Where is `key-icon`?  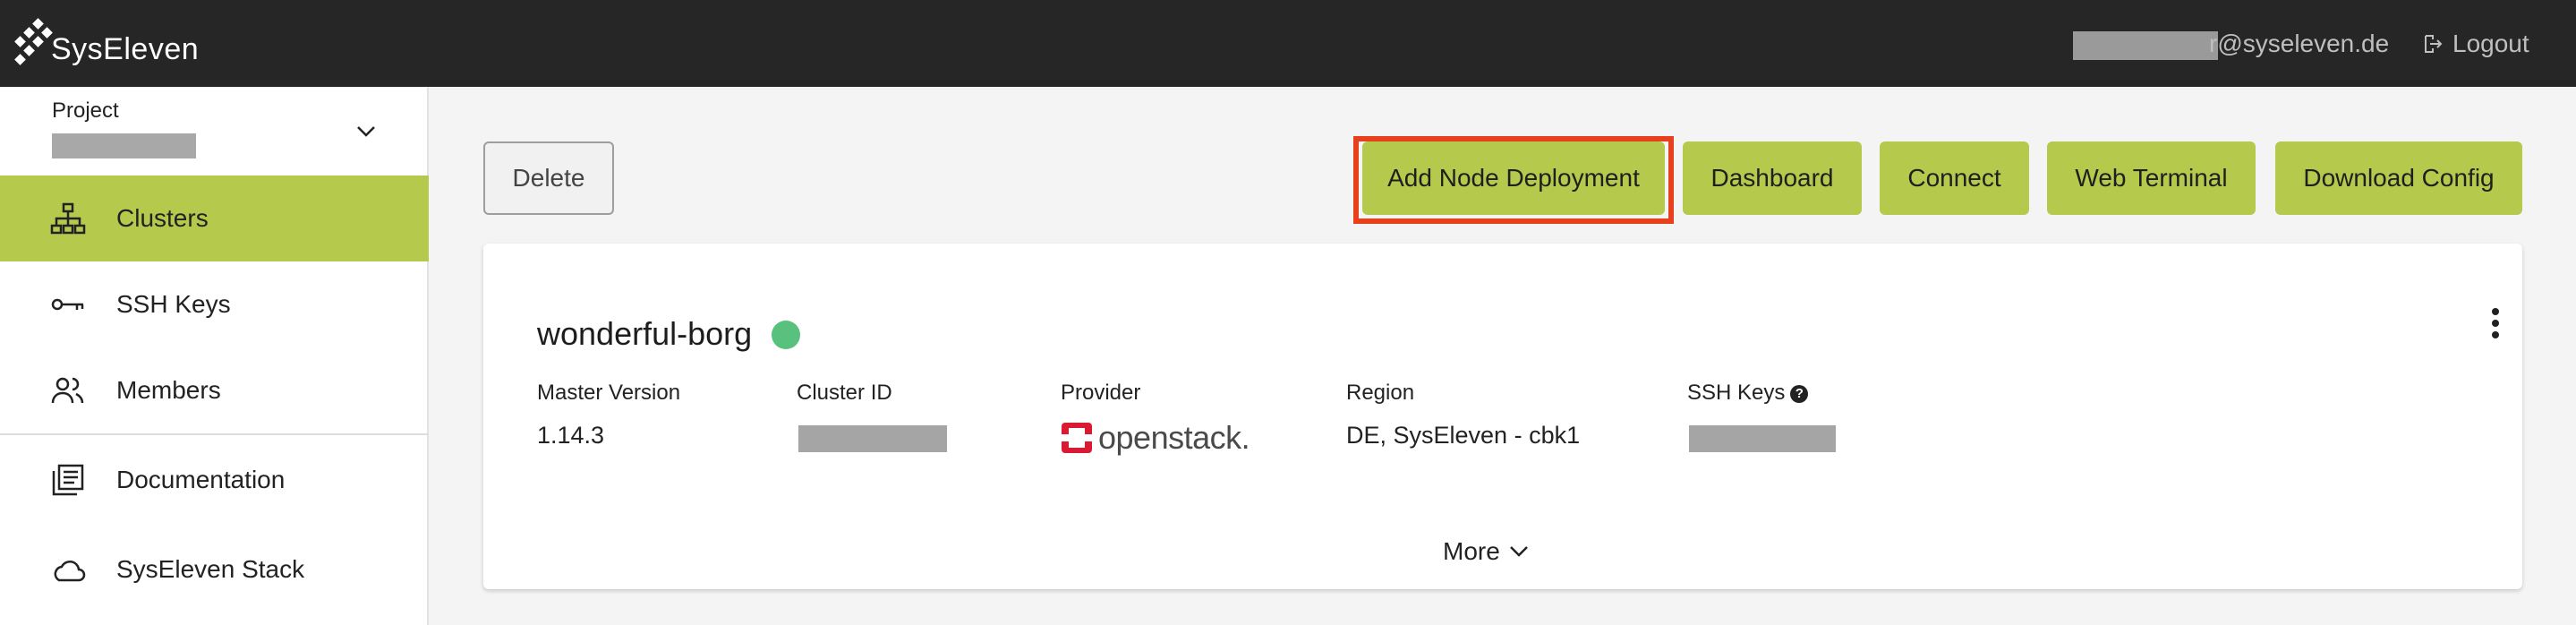
key-icon is located at coordinates (67, 304).